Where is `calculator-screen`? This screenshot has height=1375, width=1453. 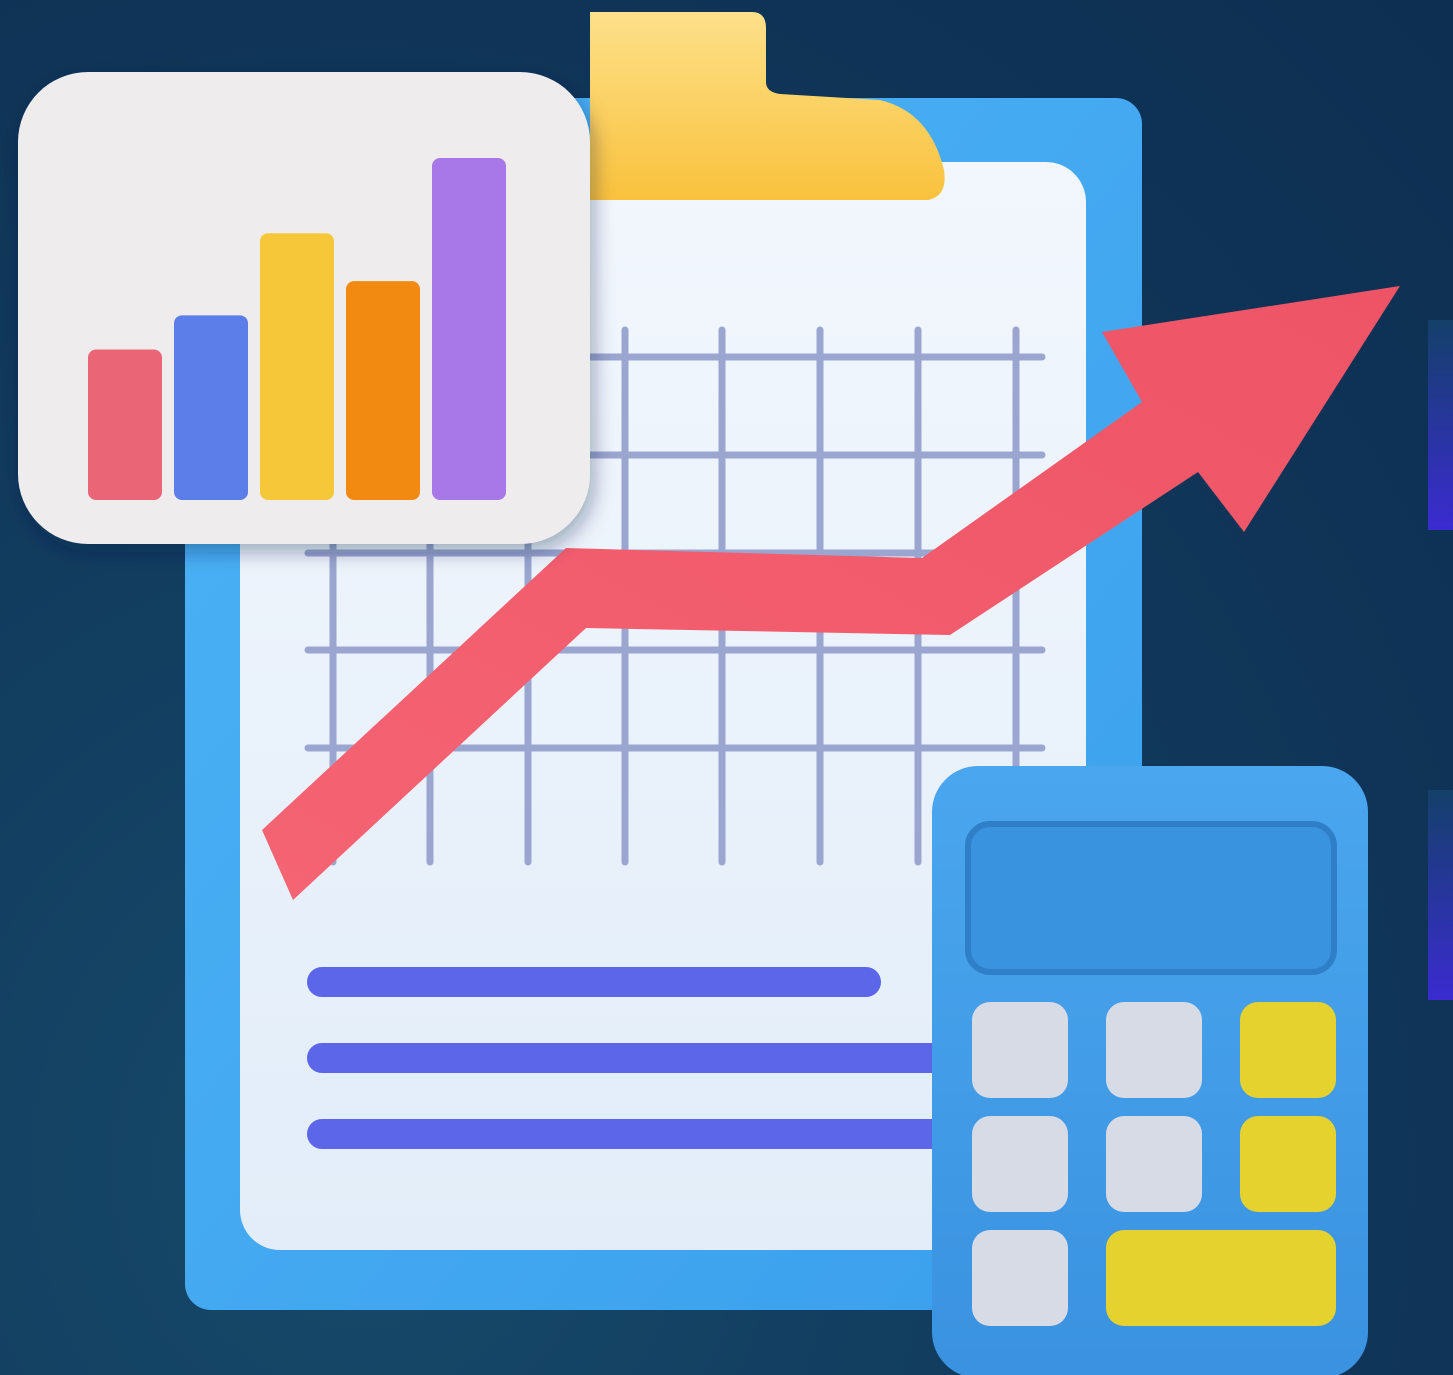 calculator-screen is located at coordinates (1151, 898).